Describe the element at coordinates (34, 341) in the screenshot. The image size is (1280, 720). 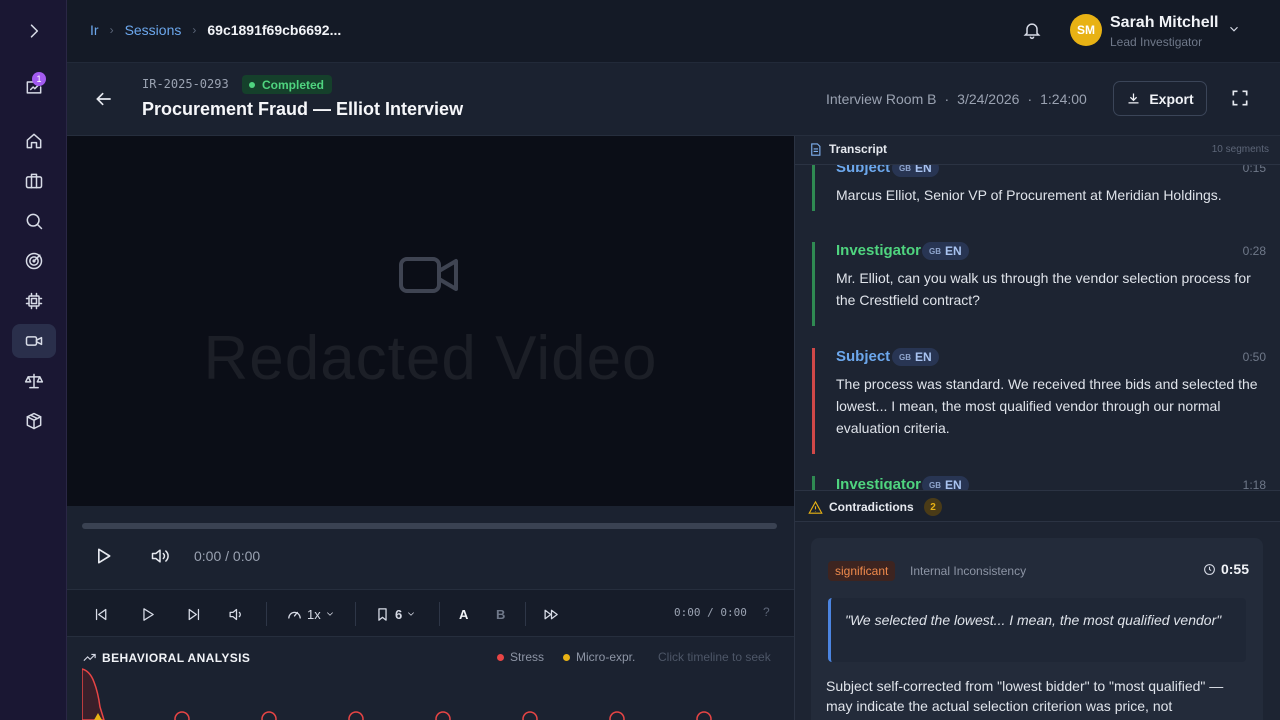
I see `nav-sessions` at that location.